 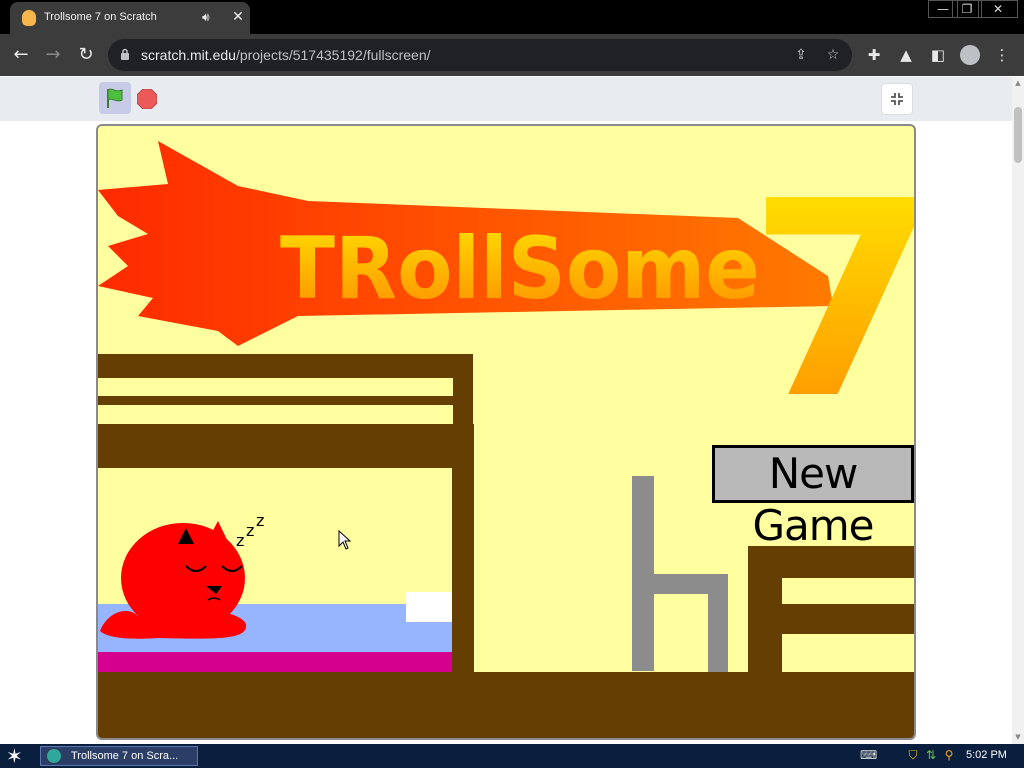 What do you see at coordinates (938, 55) in the screenshot?
I see `side-panel-icon: ◧` at bounding box center [938, 55].